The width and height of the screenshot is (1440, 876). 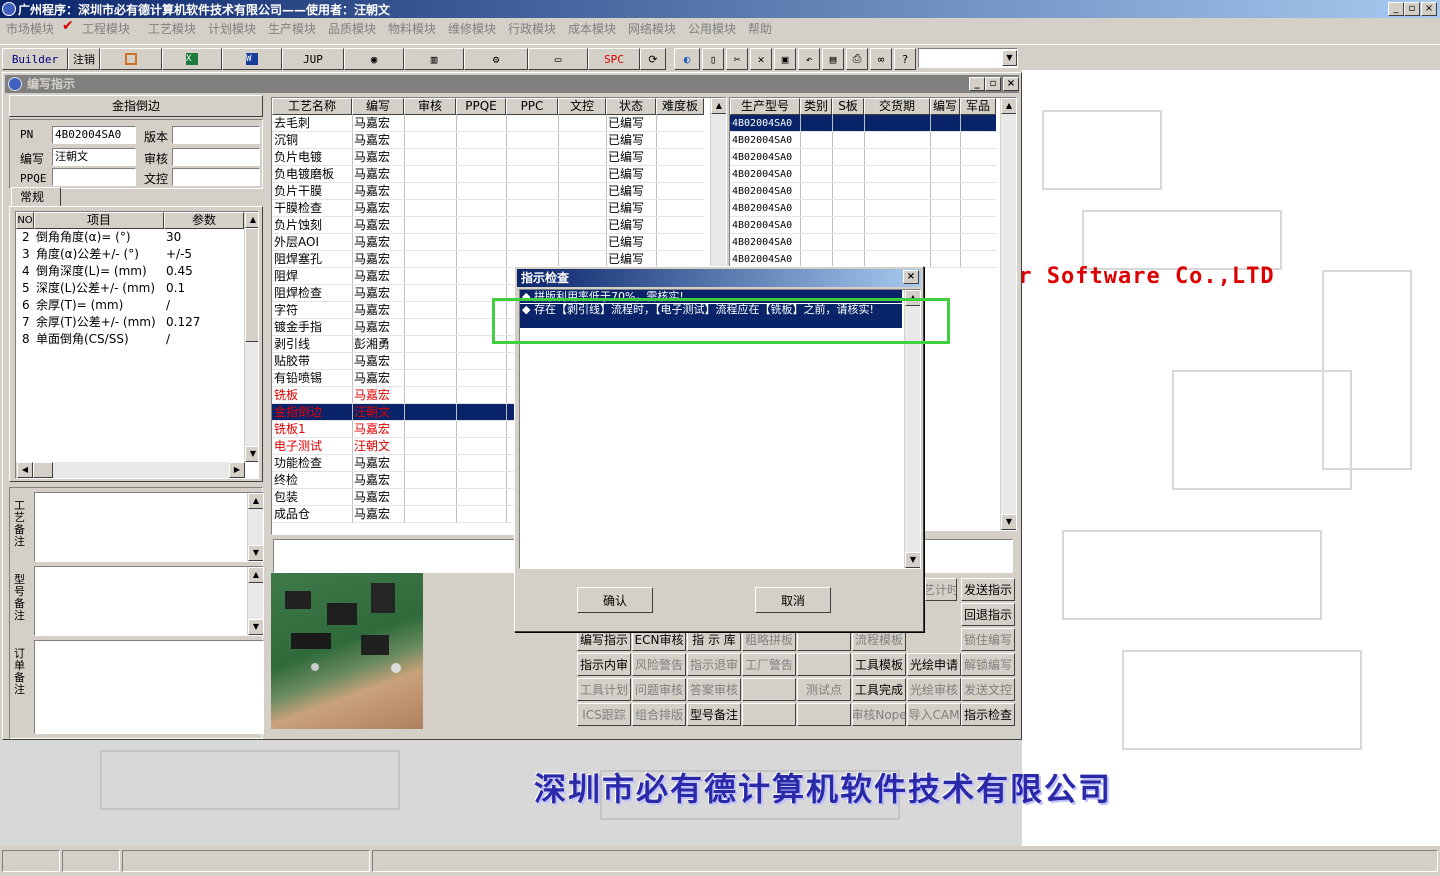 I want to click on minimize-button: _, so click(x=1396, y=9).